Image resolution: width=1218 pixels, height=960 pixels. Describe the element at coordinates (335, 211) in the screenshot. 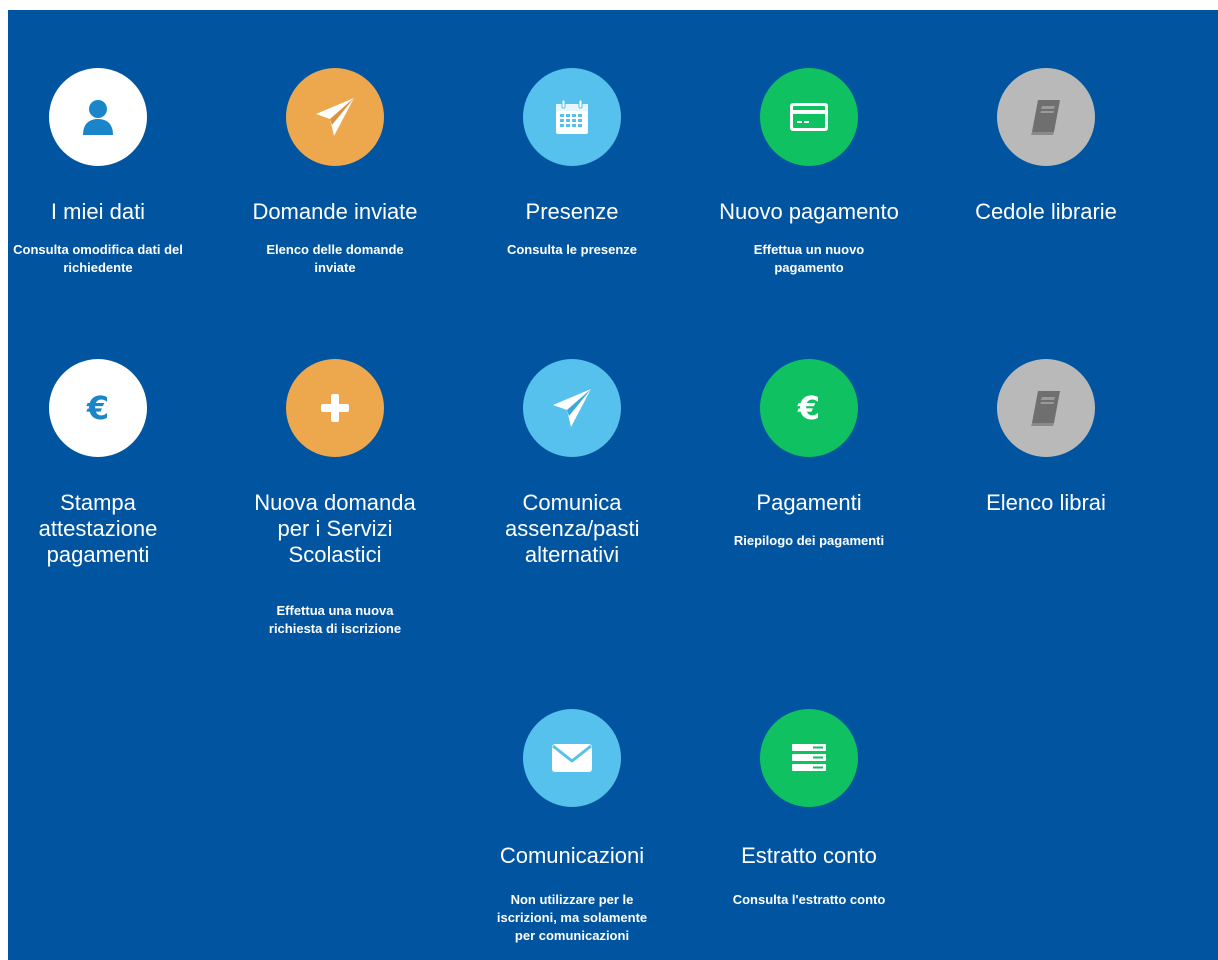

I see `tile-title: Domande inviate` at that location.